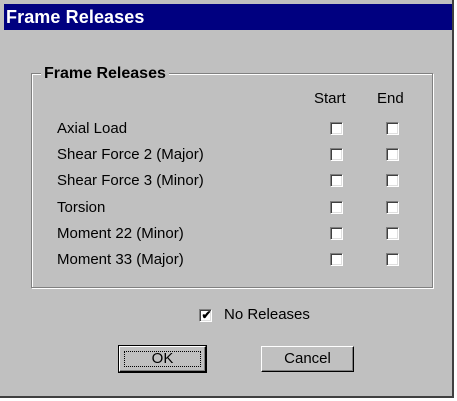  What do you see at coordinates (336, 207) in the screenshot?
I see `checkbox-torsion-start` at bounding box center [336, 207].